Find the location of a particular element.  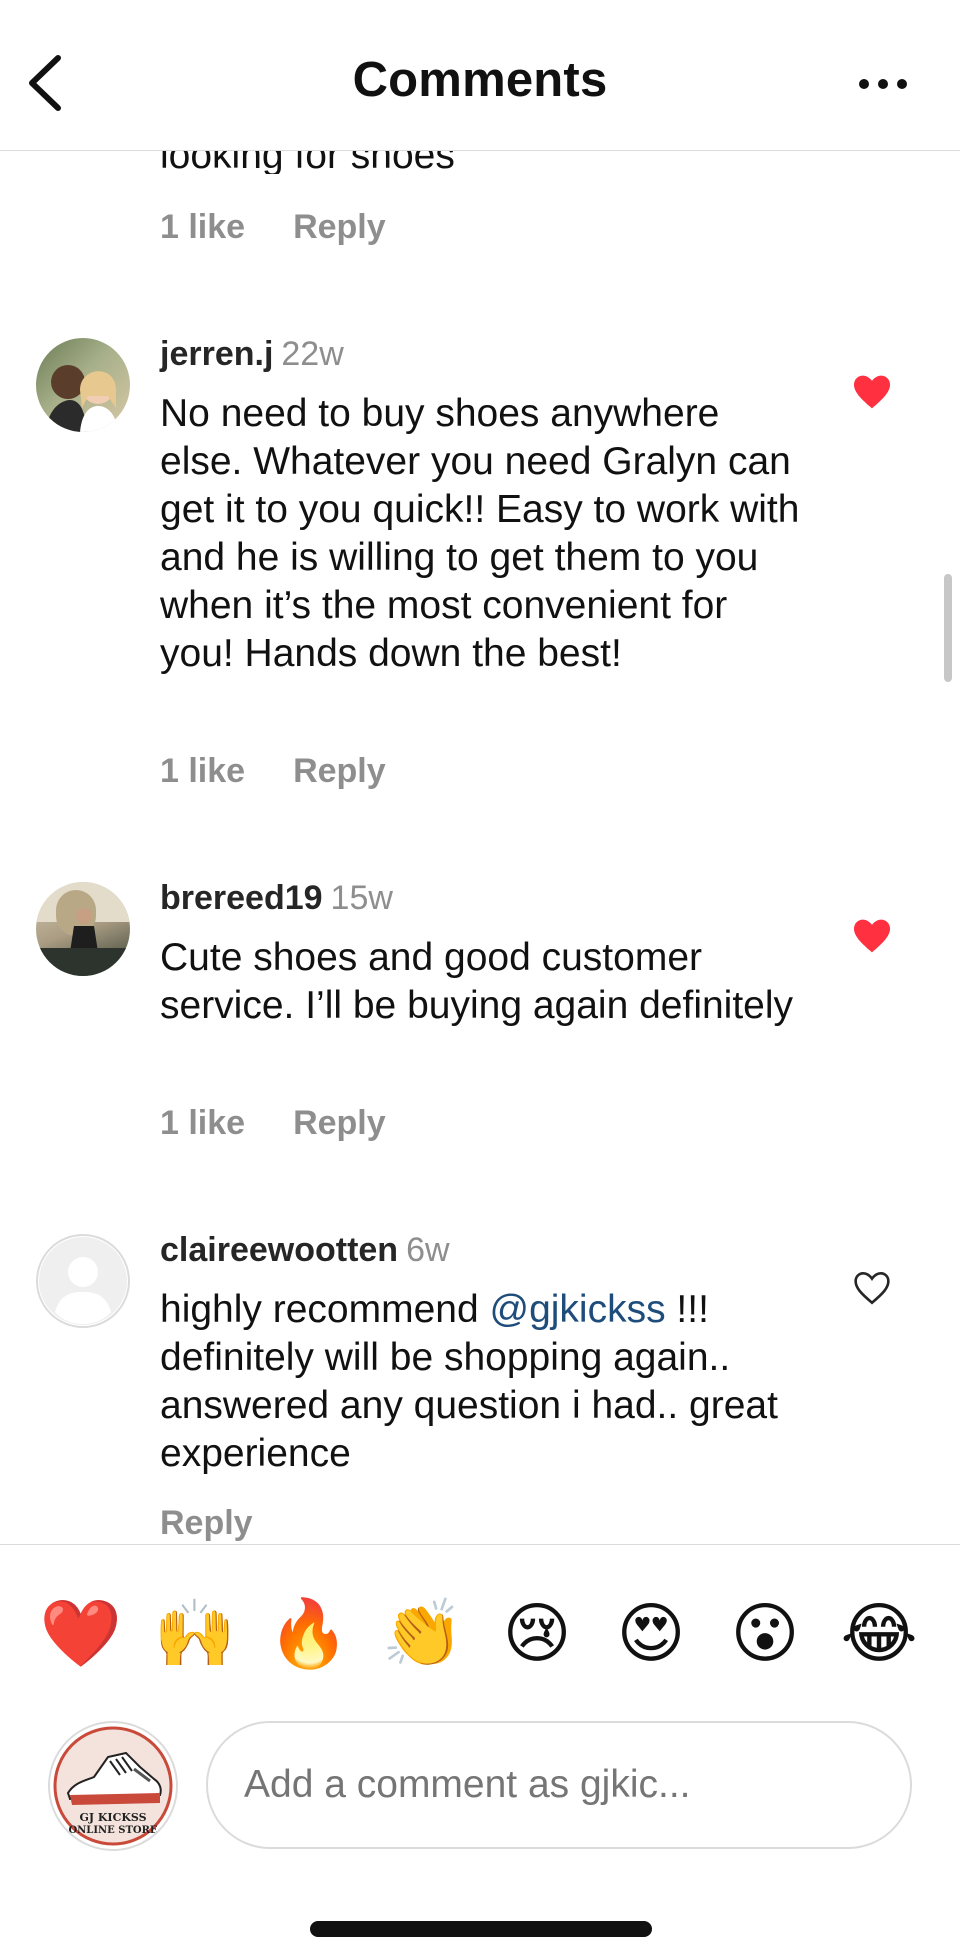

store-logo-text: ONLINE STORE is located at coordinates (112, 1830).